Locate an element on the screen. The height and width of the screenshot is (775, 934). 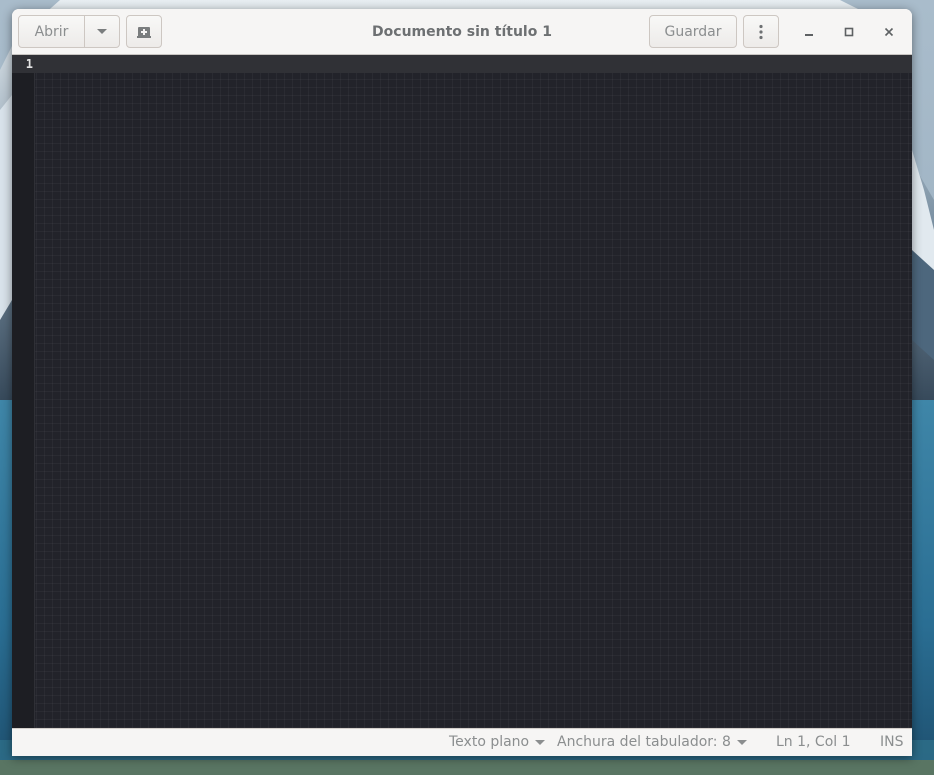
cursor-position: Ln 1, Col 1 is located at coordinates (813, 742).